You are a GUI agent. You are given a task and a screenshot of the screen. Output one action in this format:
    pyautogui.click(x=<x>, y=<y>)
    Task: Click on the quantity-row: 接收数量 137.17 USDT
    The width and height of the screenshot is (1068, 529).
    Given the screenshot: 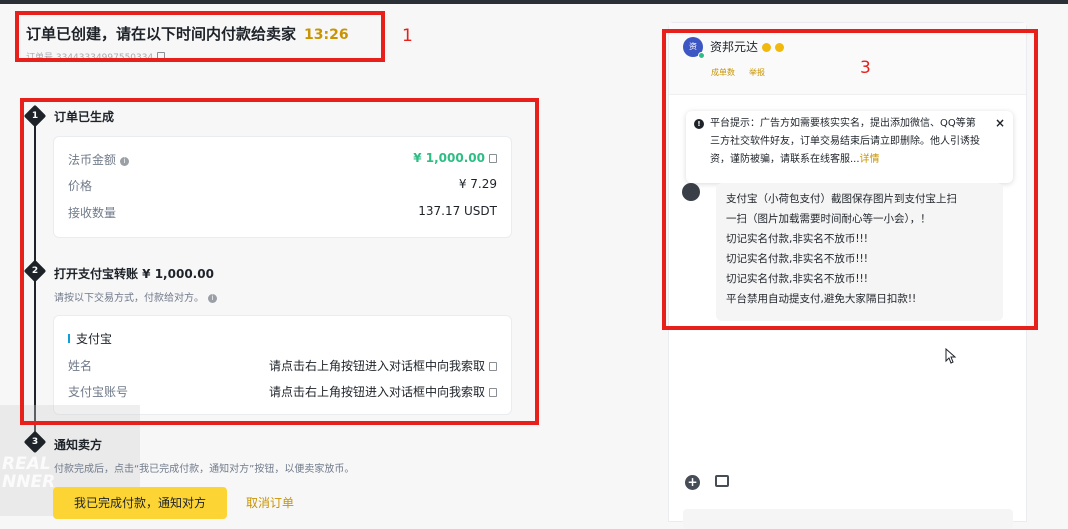 What is the action you would take?
    pyautogui.click(x=282, y=213)
    